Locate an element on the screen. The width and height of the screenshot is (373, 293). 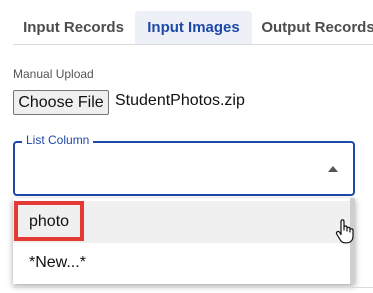
tab-divider is located at coordinates (193, 44).